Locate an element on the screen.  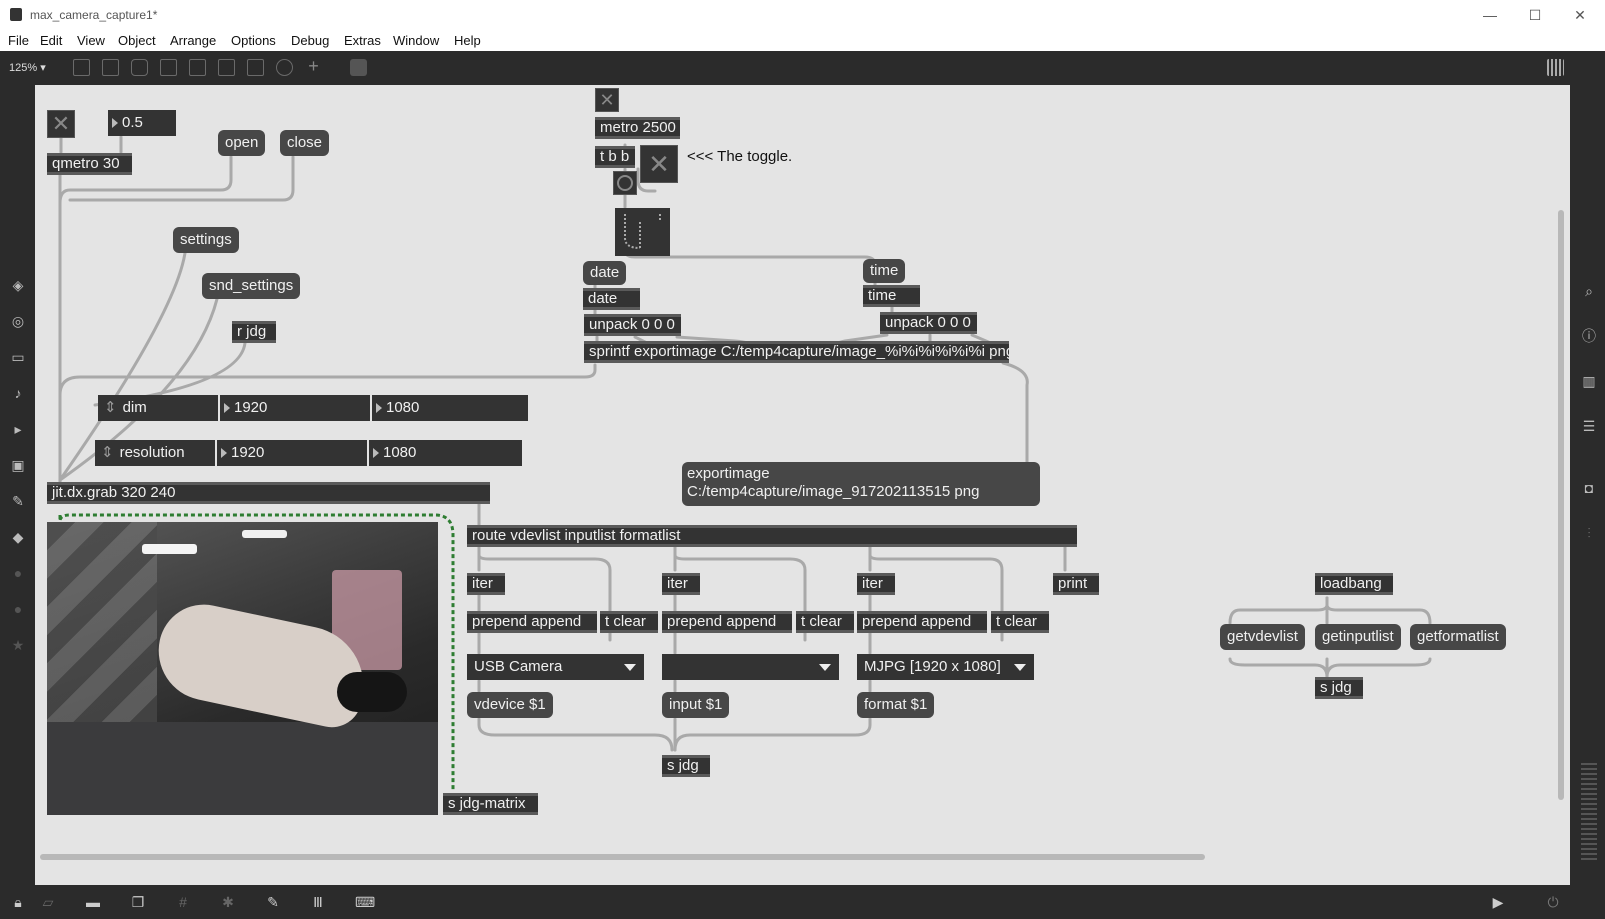
dim-attribute: ⇕ dim is located at coordinates (158, 408).